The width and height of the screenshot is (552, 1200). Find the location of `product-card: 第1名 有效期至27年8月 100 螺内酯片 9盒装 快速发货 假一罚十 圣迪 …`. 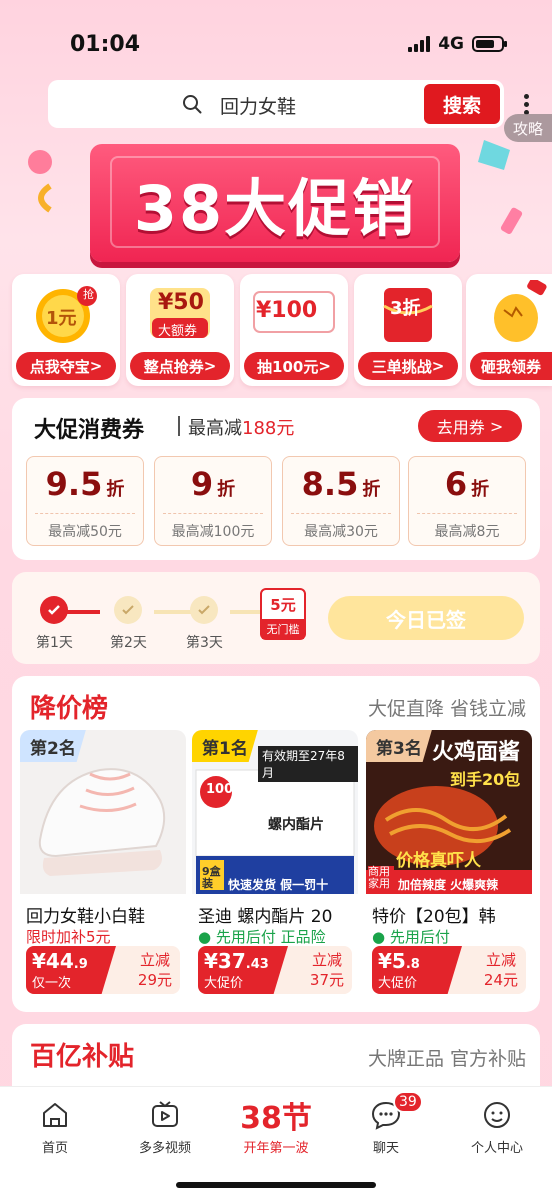

product-card: 第1名 有效期至27年8月 100 螺内酯片 9盒装 快速发货 假一罚十 圣迪 … is located at coordinates (275, 866).